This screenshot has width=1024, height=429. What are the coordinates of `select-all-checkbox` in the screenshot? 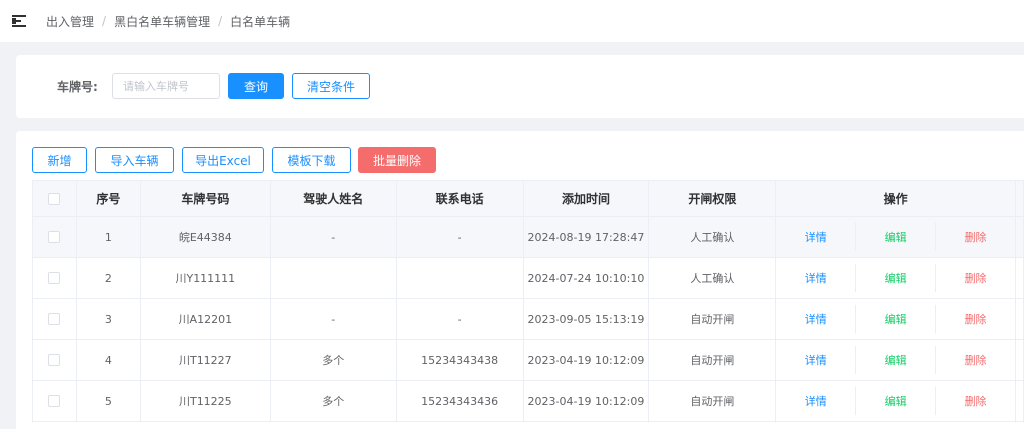 It's located at (54, 198).